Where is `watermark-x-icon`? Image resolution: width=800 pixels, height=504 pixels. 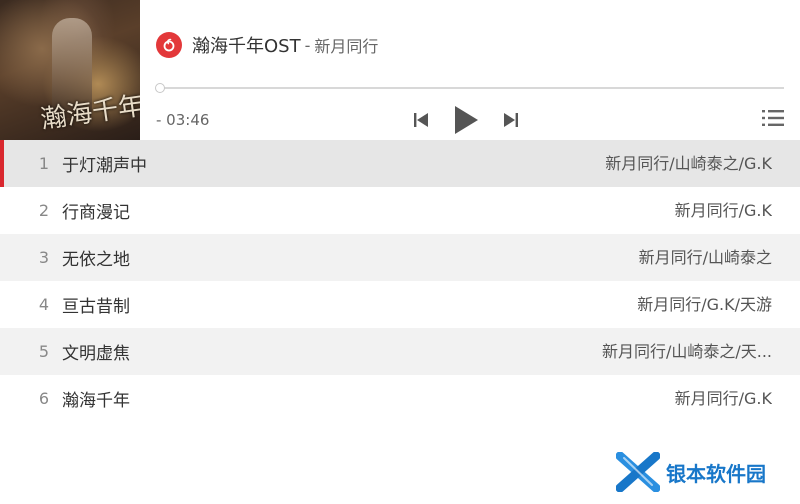
watermark-x-icon is located at coordinates (638, 472).